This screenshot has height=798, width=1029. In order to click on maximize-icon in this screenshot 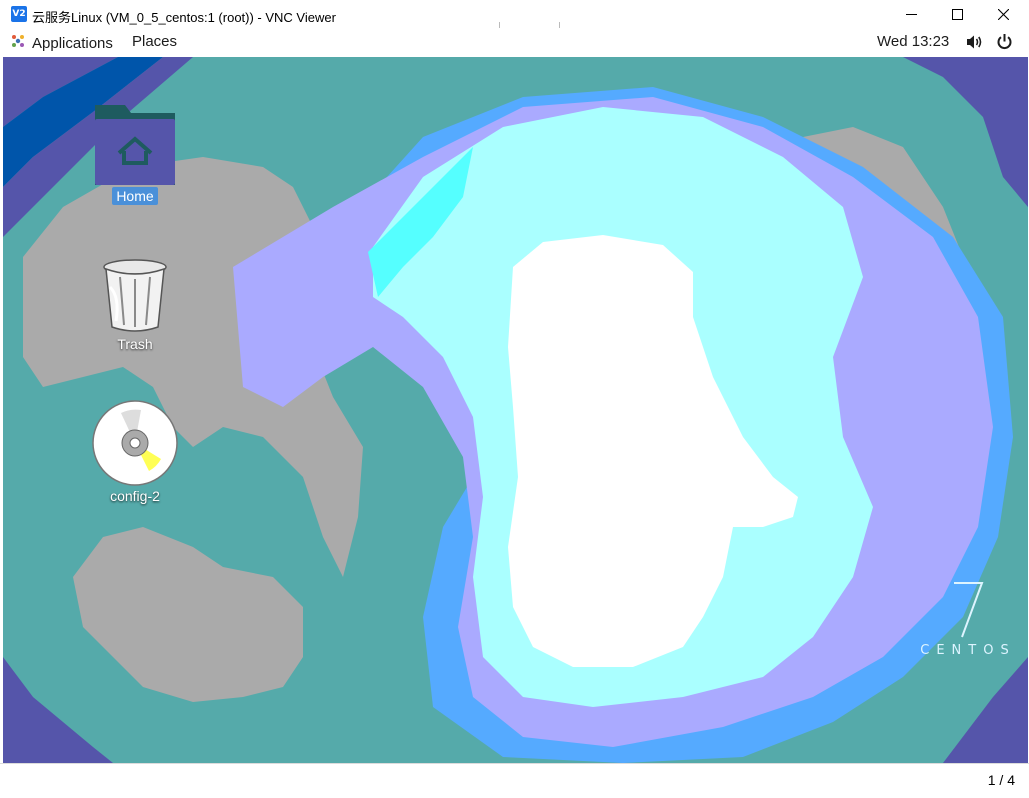, I will do `click(957, 14)`.